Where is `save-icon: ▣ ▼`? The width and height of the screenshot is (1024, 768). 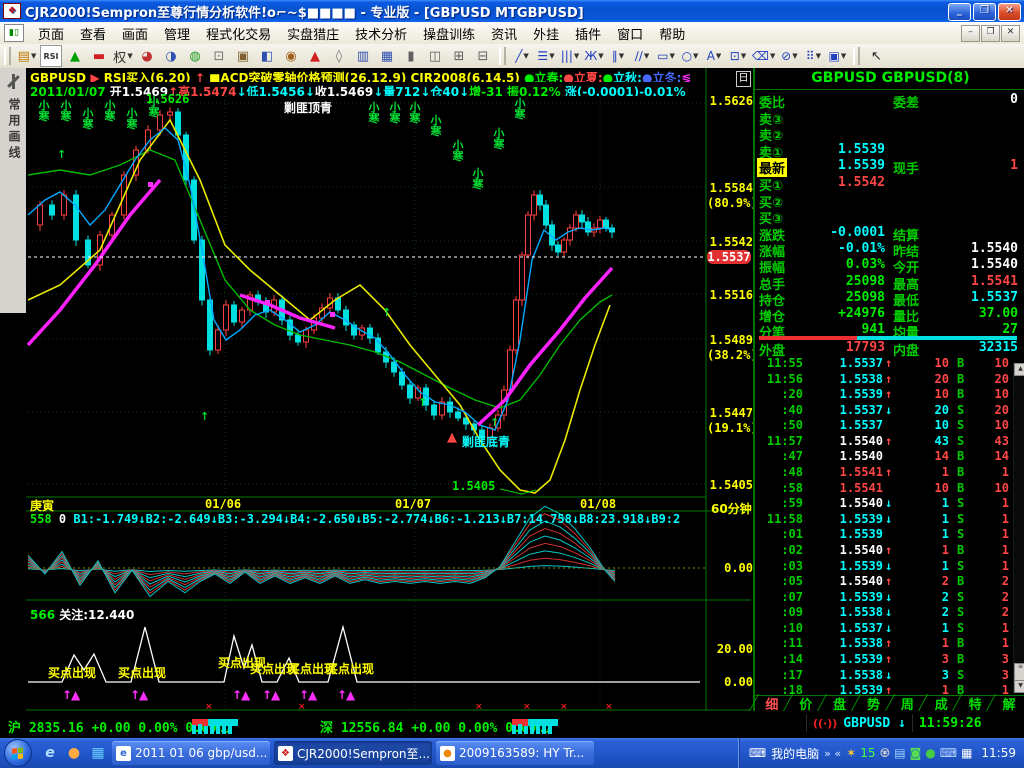 save-icon: ▣ ▼ is located at coordinates (837, 56).